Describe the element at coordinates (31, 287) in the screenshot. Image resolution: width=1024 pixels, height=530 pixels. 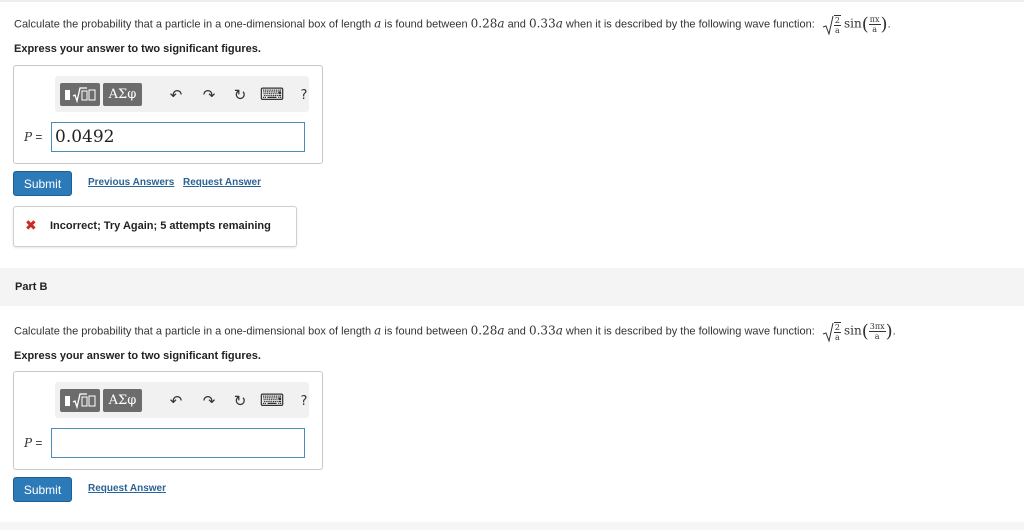
I see `part-b-title: Part B` at that location.